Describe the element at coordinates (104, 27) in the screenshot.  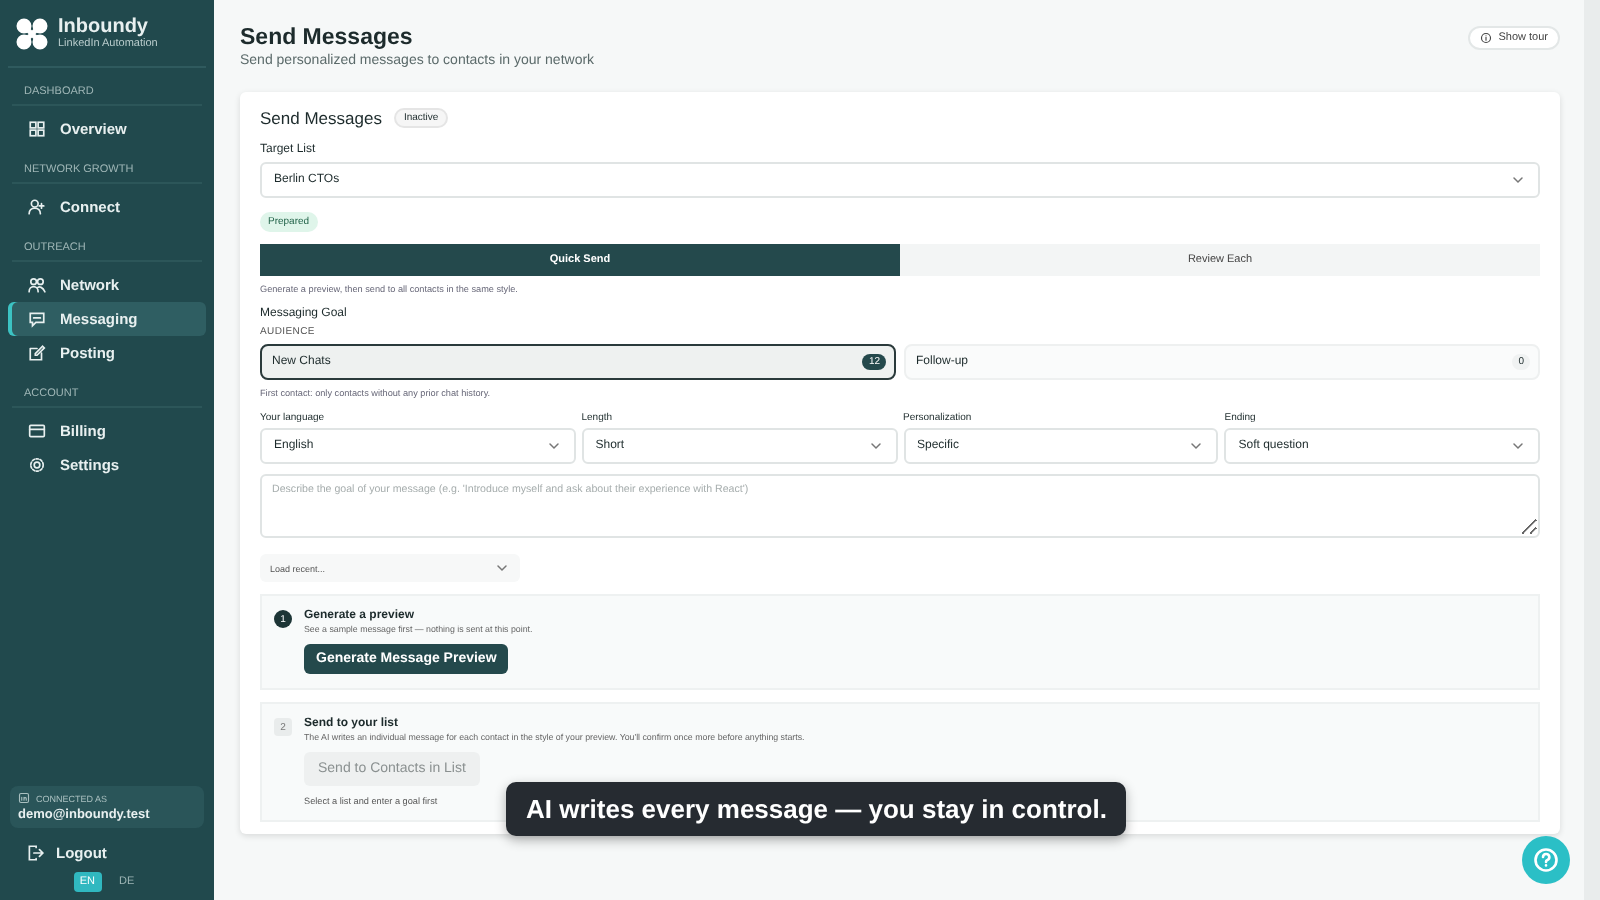
I see `brand-name: Inboundy` at that location.